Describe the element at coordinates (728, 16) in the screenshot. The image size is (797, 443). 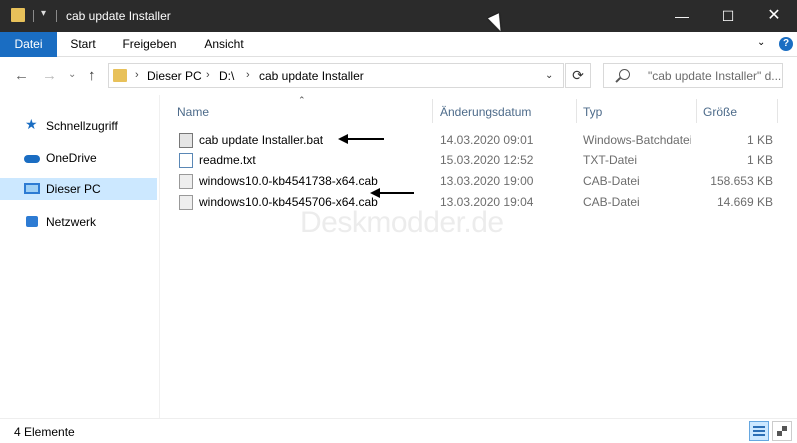
I see `maximize-button: ☐` at that location.